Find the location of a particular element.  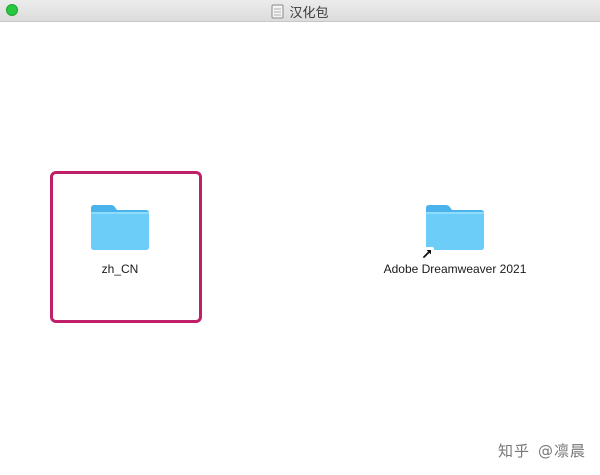

alias-arrow-icon is located at coordinates (428, 253).